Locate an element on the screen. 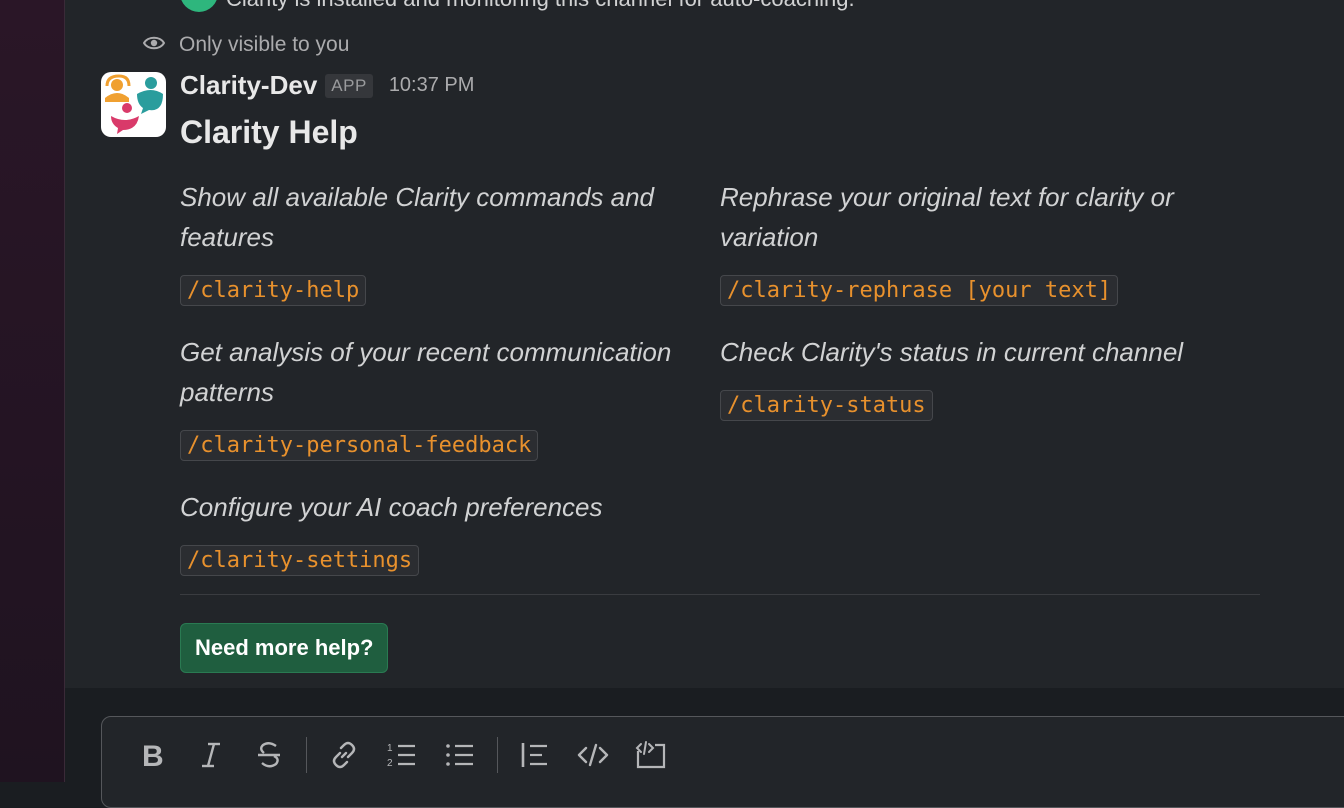 The width and height of the screenshot is (1344, 808). command-code: /clarity-settings is located at coordinates (300, 560).